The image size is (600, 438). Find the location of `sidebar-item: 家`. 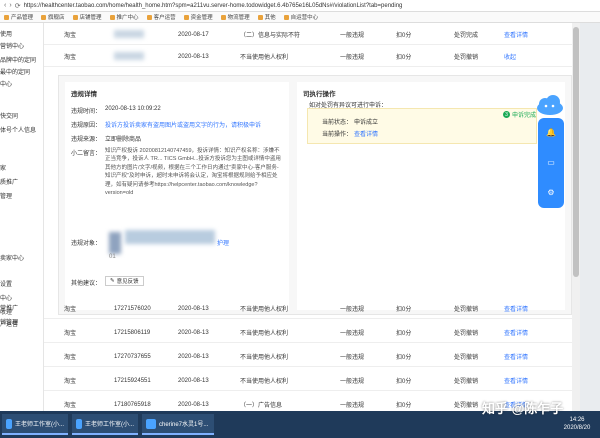

sidebar-item: 家 is located at coordinates (3, 167).